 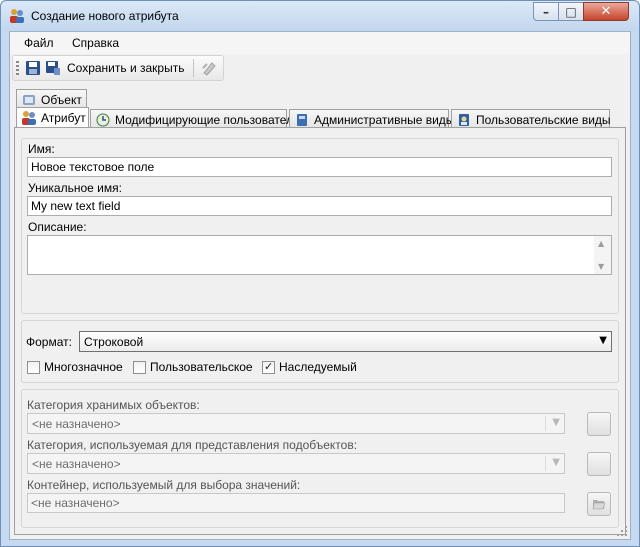 I want to click on stored-objects-select: <не назначено> ▼, so click(x=296, y=423).